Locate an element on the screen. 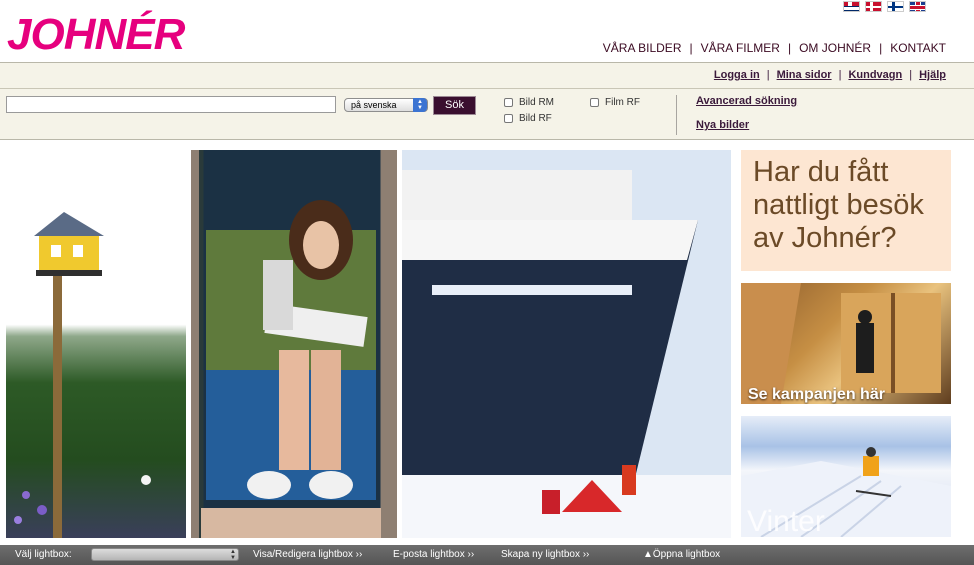  open-lightbox-link: ▲Öppna lightbox is located at coordinates (681, 554).